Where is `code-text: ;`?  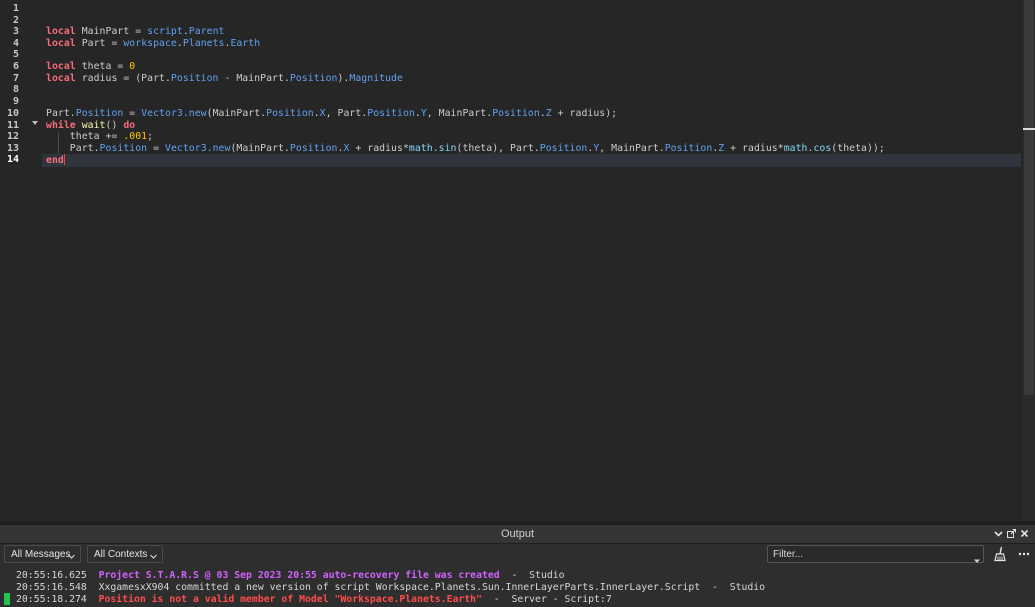 code-text: ; is located at coordinates (150, 136).